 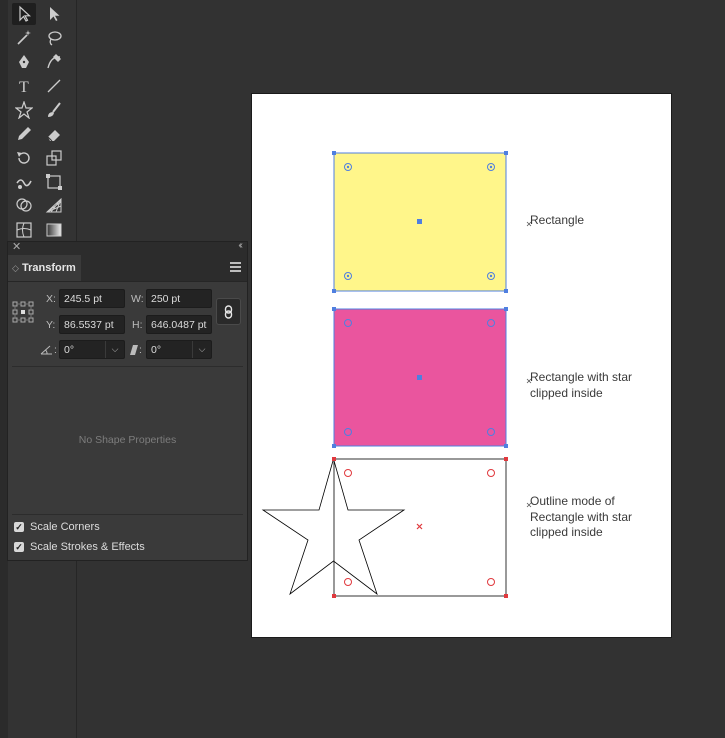 I want to click on label-rectangle: Rectangle, so click(x=557, y=221).